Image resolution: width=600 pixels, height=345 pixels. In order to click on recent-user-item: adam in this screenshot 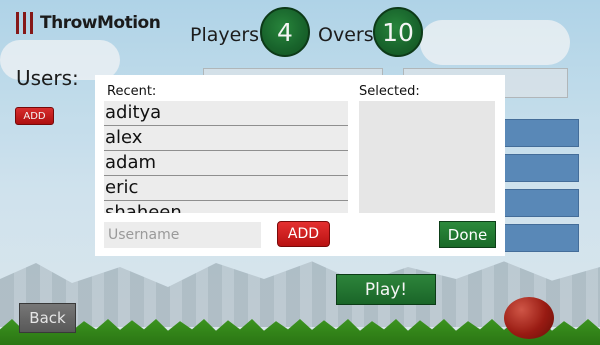, I will do `click(226, 163)`.